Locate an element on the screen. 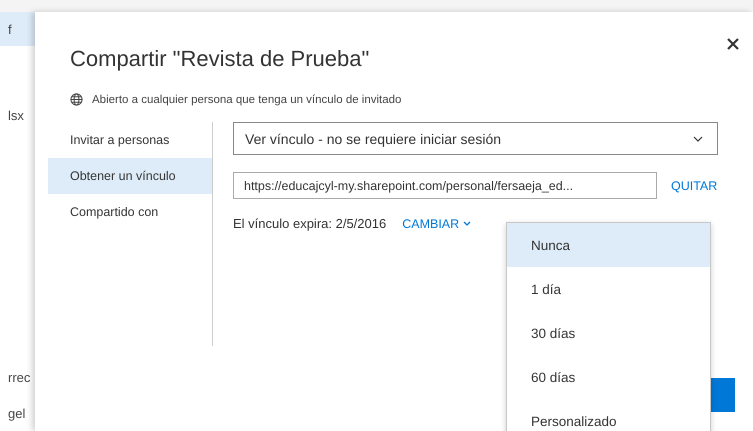  dialog-title: Compartir "Revista de Prueba" is located at coordinates (220, 59).